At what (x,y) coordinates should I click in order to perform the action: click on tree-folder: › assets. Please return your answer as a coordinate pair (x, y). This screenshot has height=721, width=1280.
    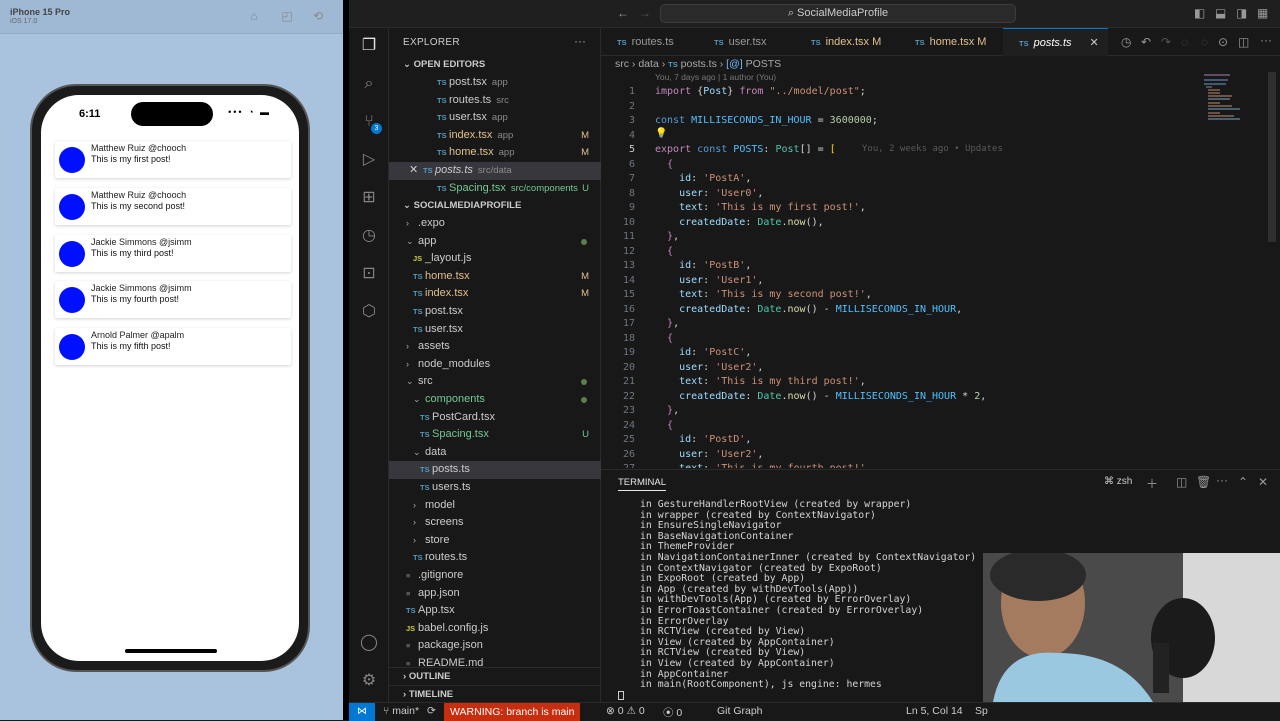
    Looking at the image, I should click on (495, 347).